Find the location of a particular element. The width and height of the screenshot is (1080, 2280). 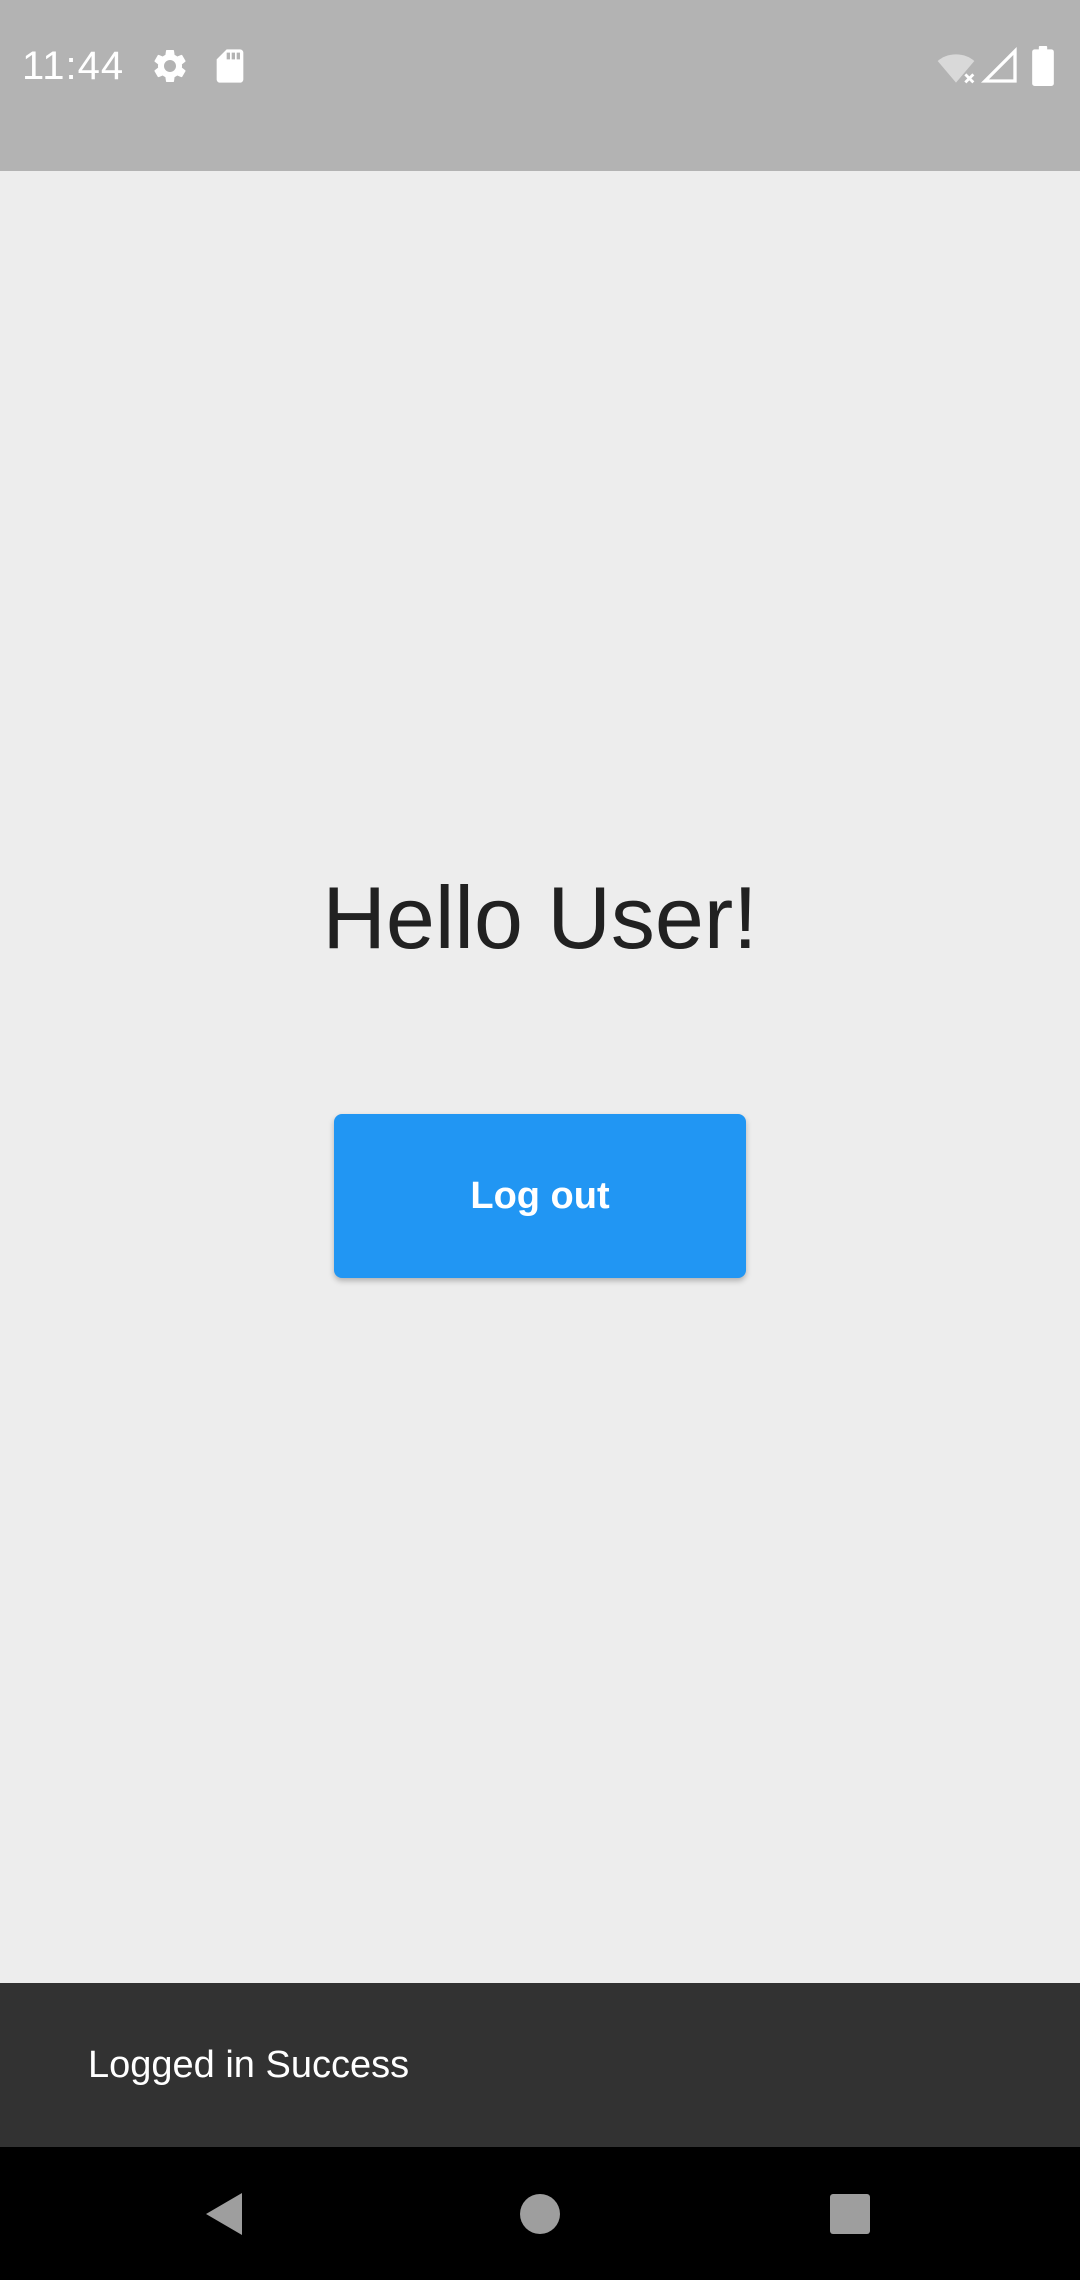

snackbar-message: Logged in Success is located at coordinates (249, 2065).